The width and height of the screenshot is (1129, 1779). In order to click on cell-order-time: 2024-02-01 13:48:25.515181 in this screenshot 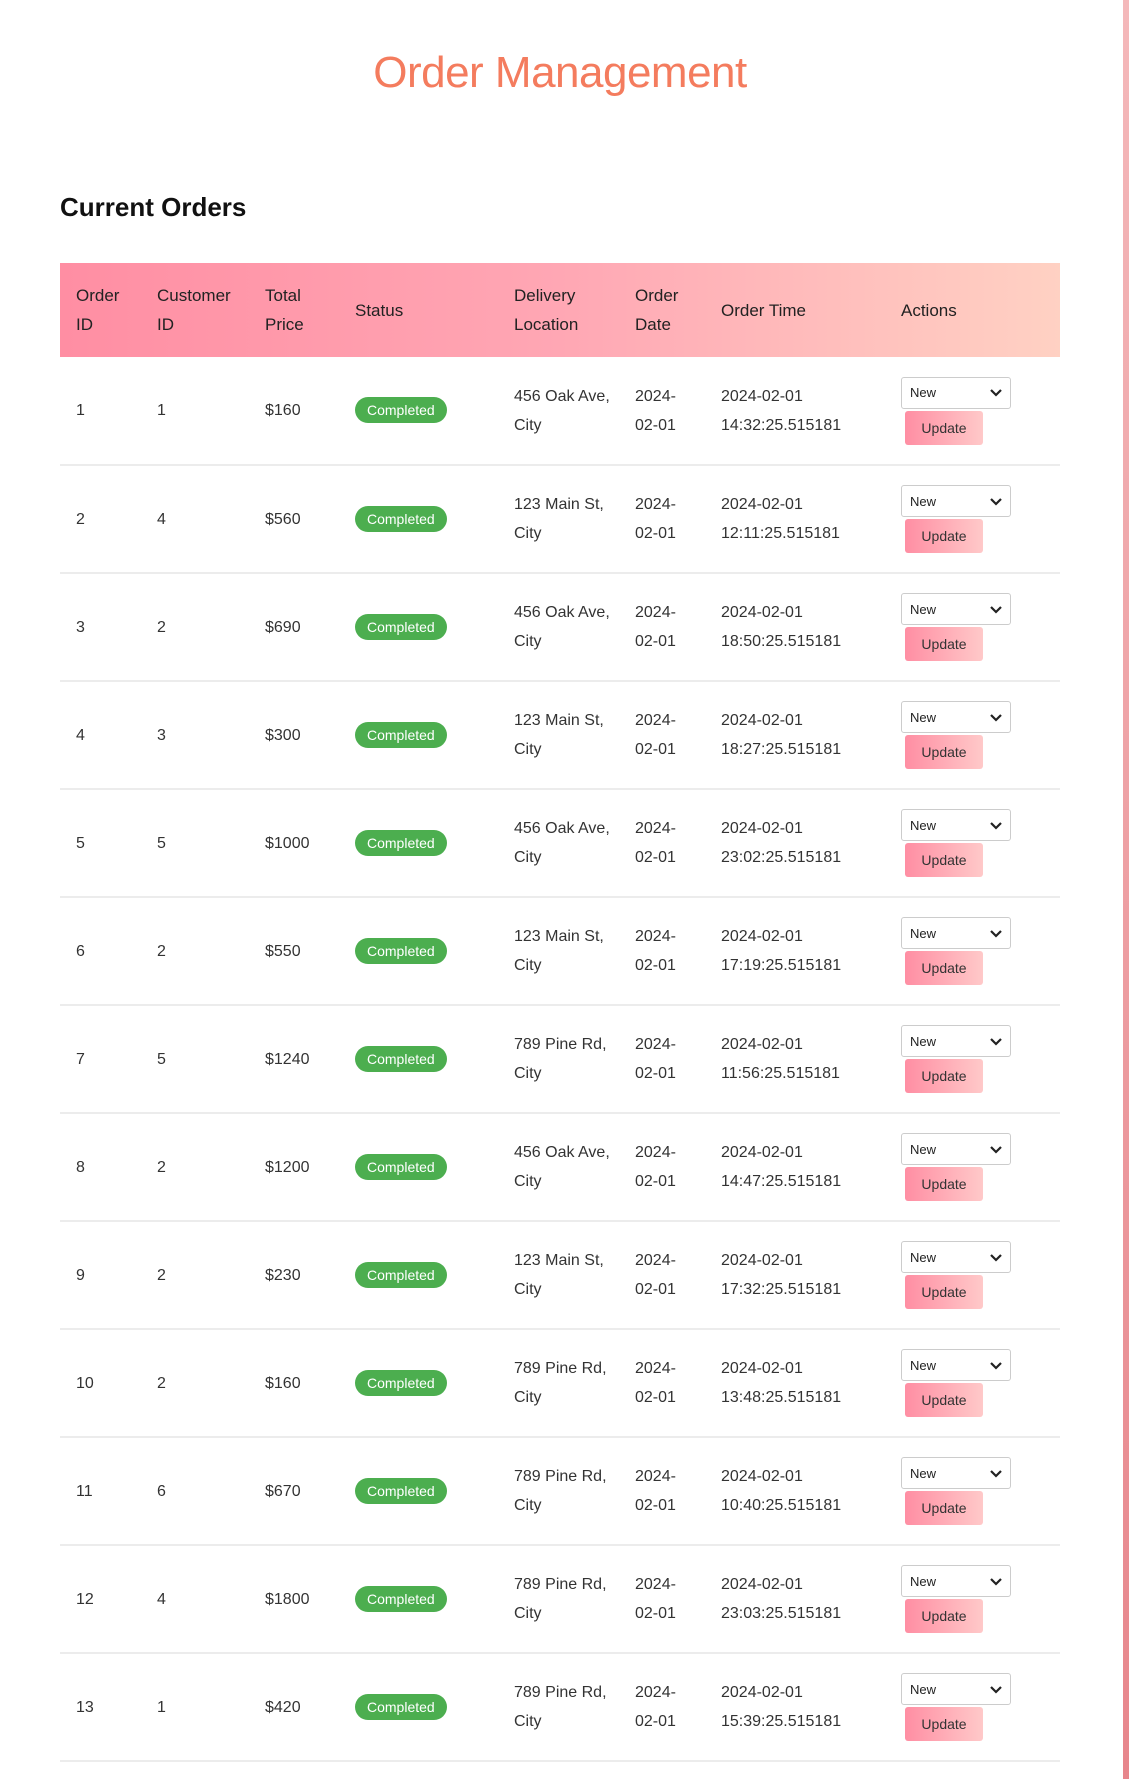, I will do `click(795, 1383)`.